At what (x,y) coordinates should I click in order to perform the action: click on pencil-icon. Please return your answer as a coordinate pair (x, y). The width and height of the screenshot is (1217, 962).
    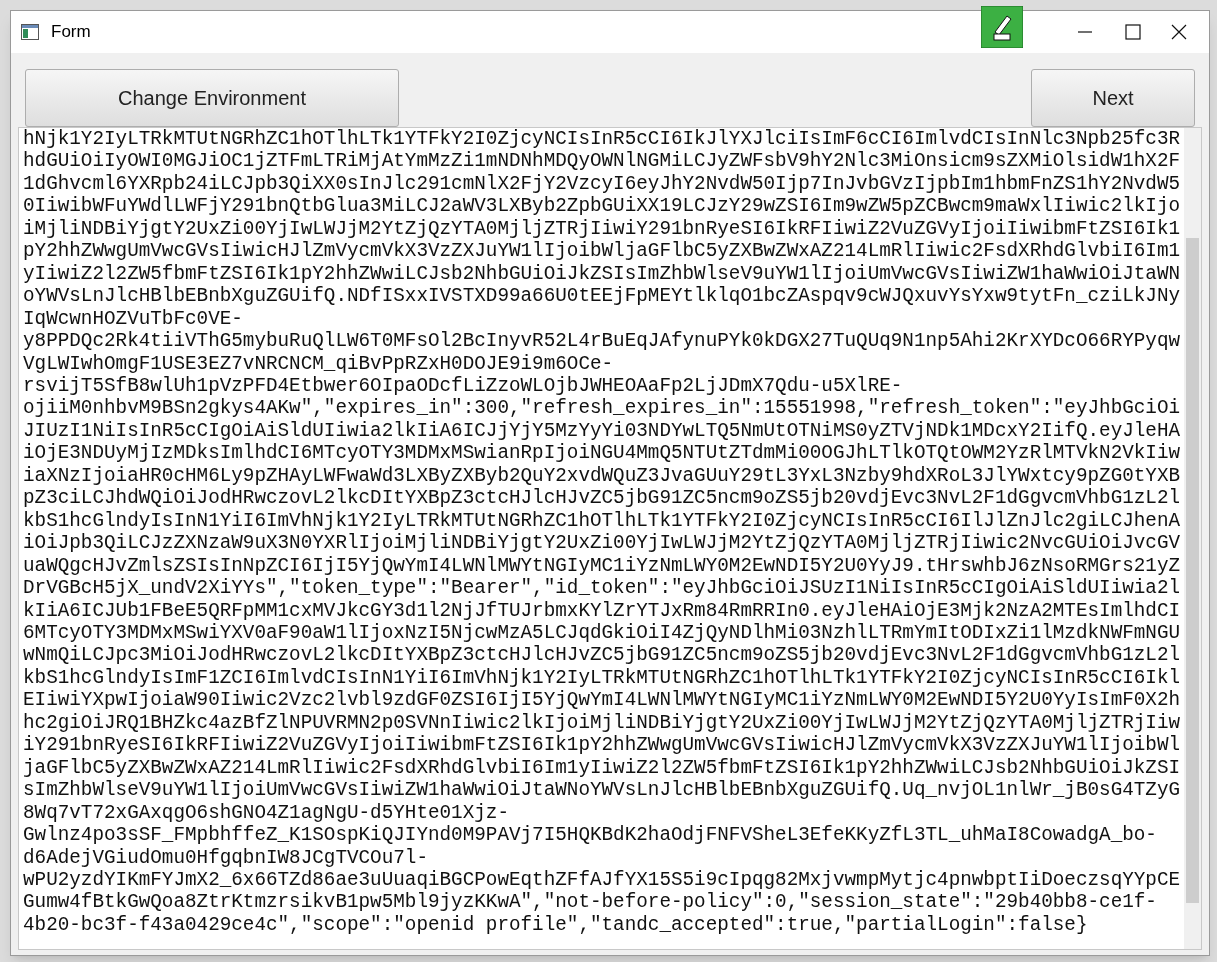
    Looking at the image, I should click on (1002, 27).